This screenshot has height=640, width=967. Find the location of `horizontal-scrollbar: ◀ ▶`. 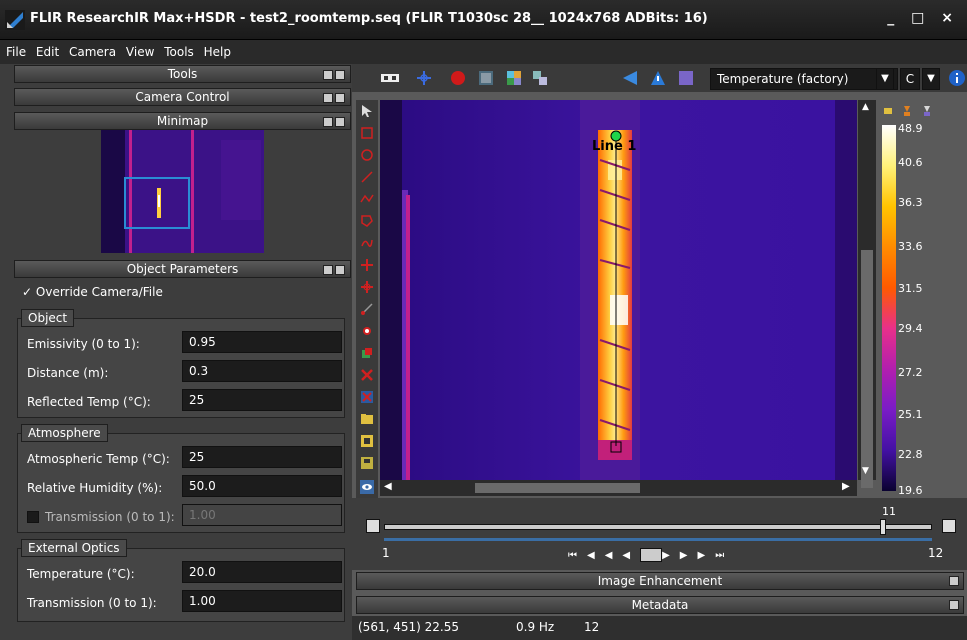

horizontal-scrollbar: ◀ ▶ is located at coordinates (618, 488).